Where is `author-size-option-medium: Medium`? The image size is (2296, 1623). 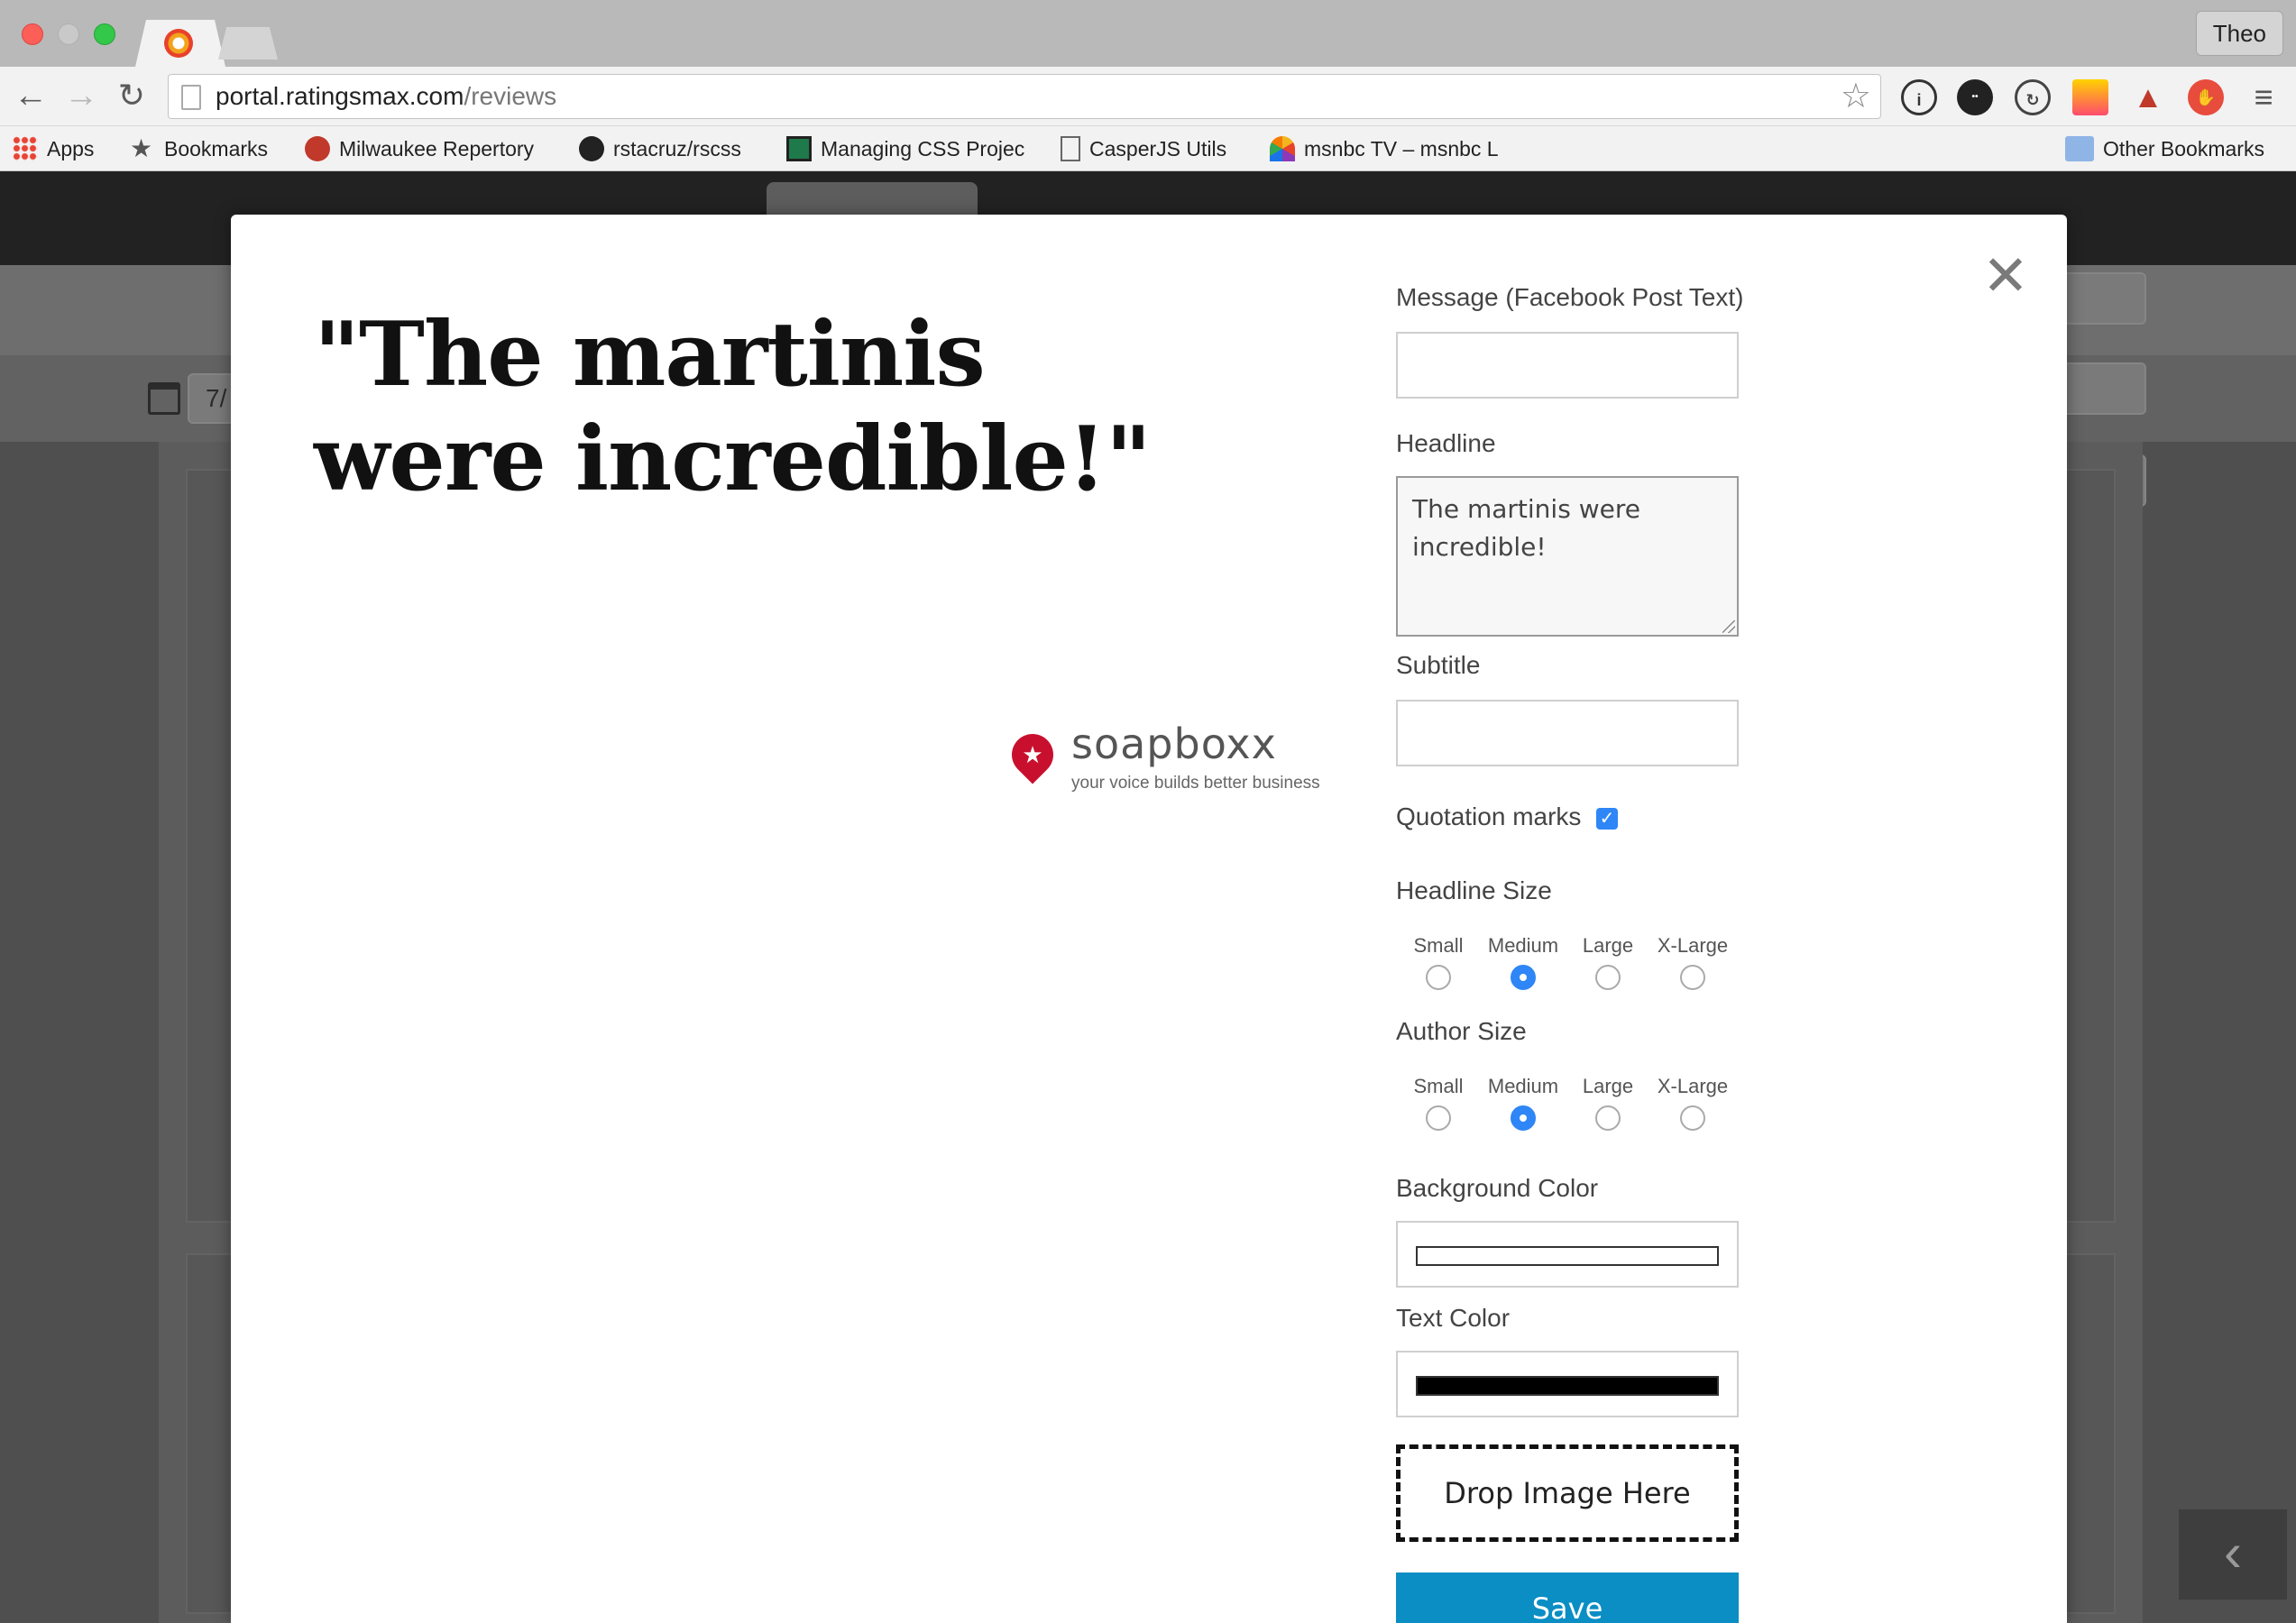 author-size-option-medium: Medium is located at coordinates (1523, 1103).